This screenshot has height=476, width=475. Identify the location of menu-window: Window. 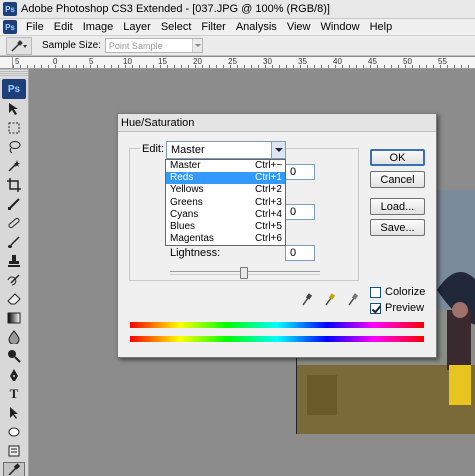
(339, 27).